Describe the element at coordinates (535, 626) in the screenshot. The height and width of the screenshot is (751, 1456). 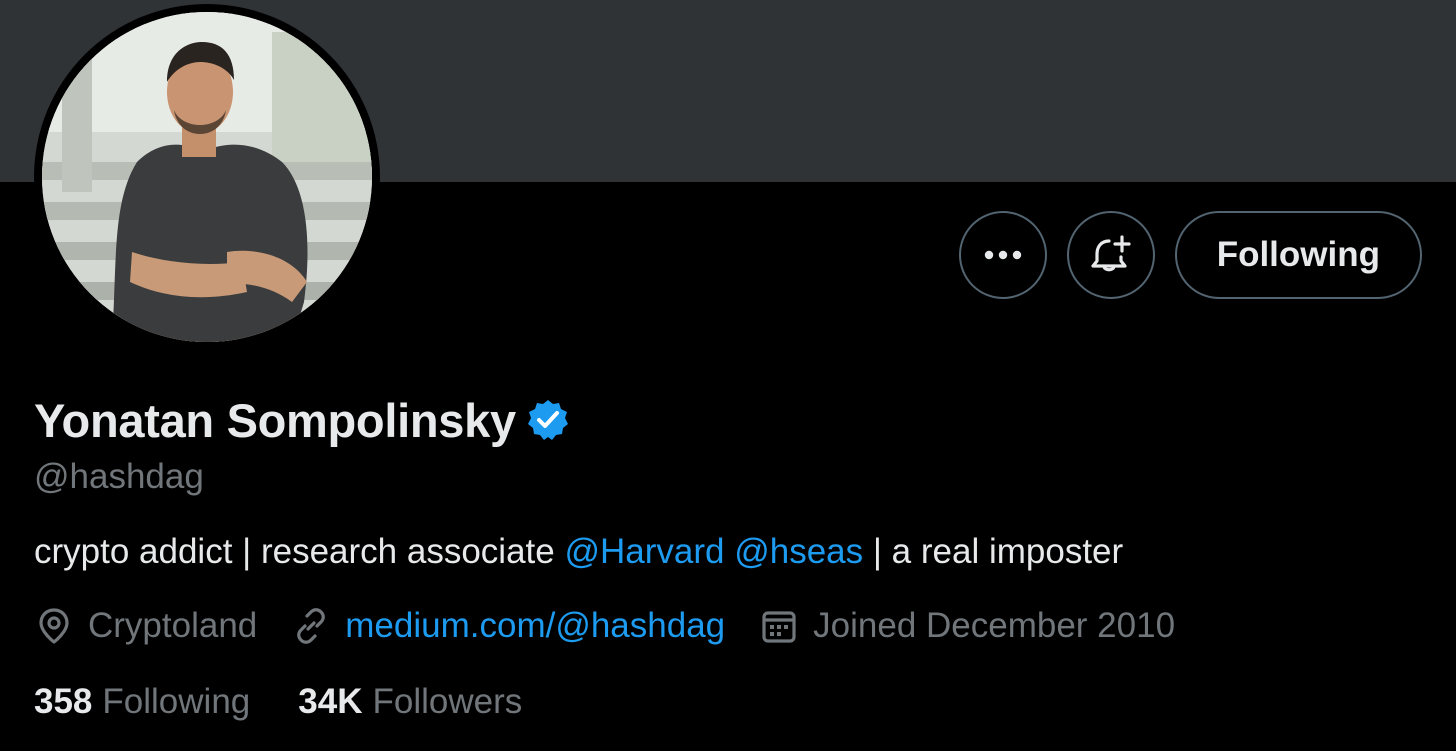
I see `website-link: medium.com/@hashdag` at that location.